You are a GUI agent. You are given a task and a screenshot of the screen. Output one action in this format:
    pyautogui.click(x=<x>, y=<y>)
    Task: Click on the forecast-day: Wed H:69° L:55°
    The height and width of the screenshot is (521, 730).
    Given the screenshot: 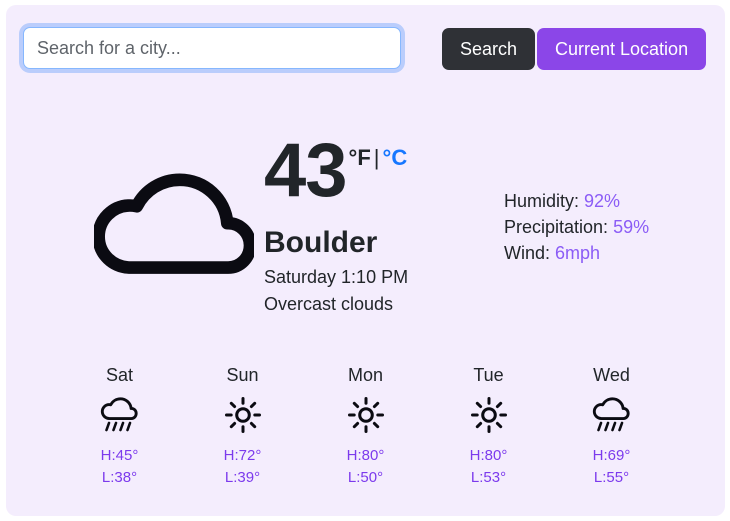 What is the action you would take?
    pyautogui.click(x=611, y=426)
    